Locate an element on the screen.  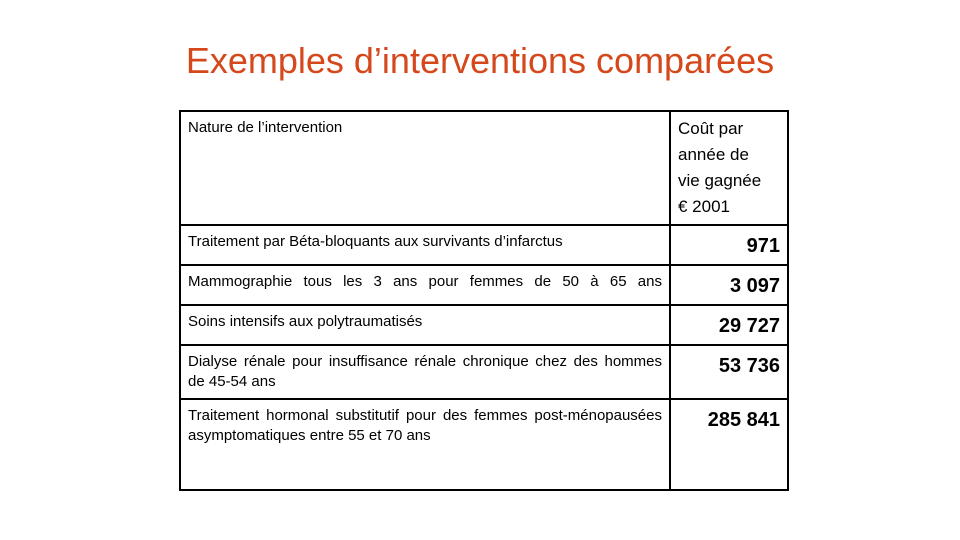
intervention-label: Soins intensifs aux polytraumatisés is located at coordinates (425, 325).